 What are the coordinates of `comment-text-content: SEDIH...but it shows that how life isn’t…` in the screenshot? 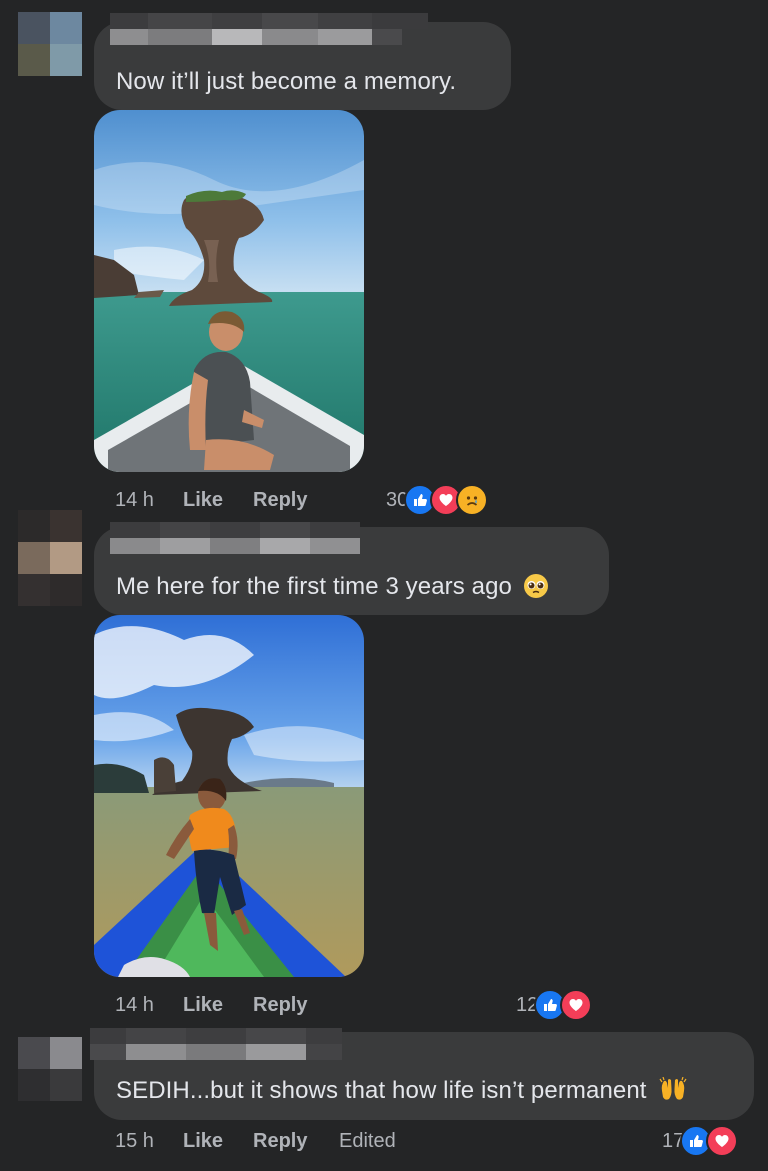 It's located at (381, 1090).